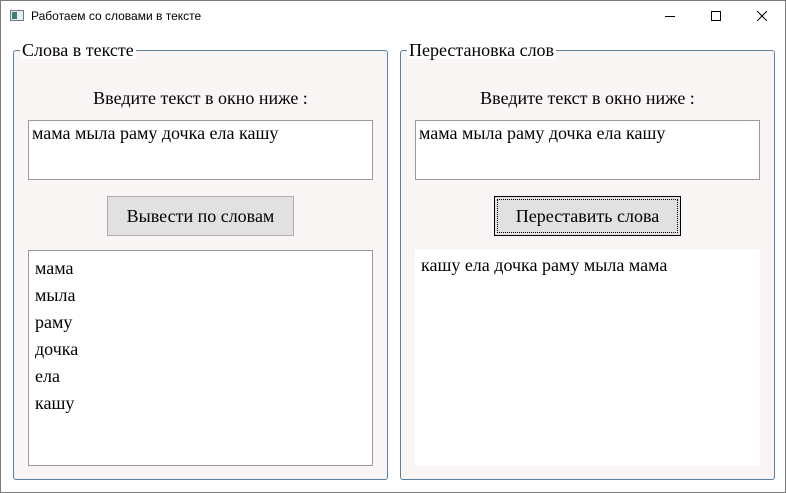 The height and width of the screenshot is (493, 786). What do you see at coordinates (17, 15) in the screenshot?
I see `app-window-icon` at bounding box center [17, 15].